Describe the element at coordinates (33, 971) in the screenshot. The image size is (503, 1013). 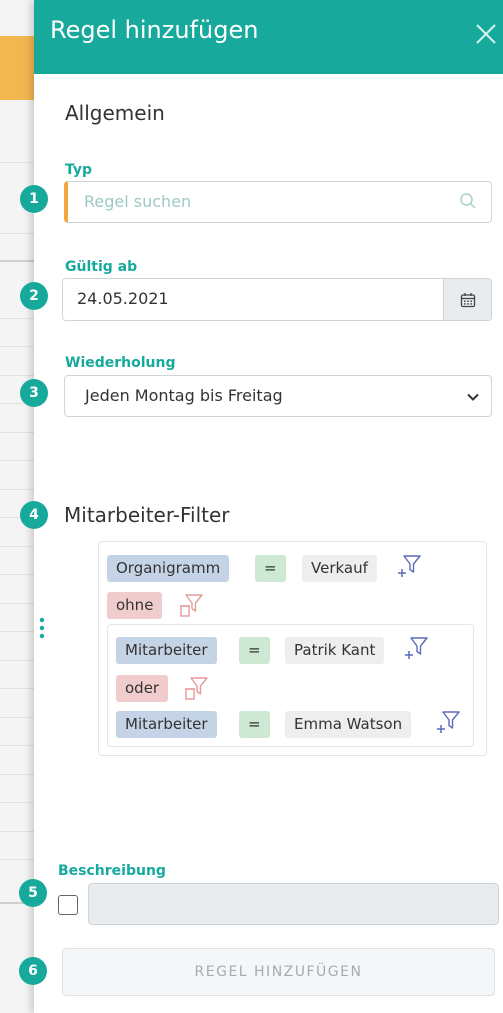
I see `step-badge: 6` at that location.